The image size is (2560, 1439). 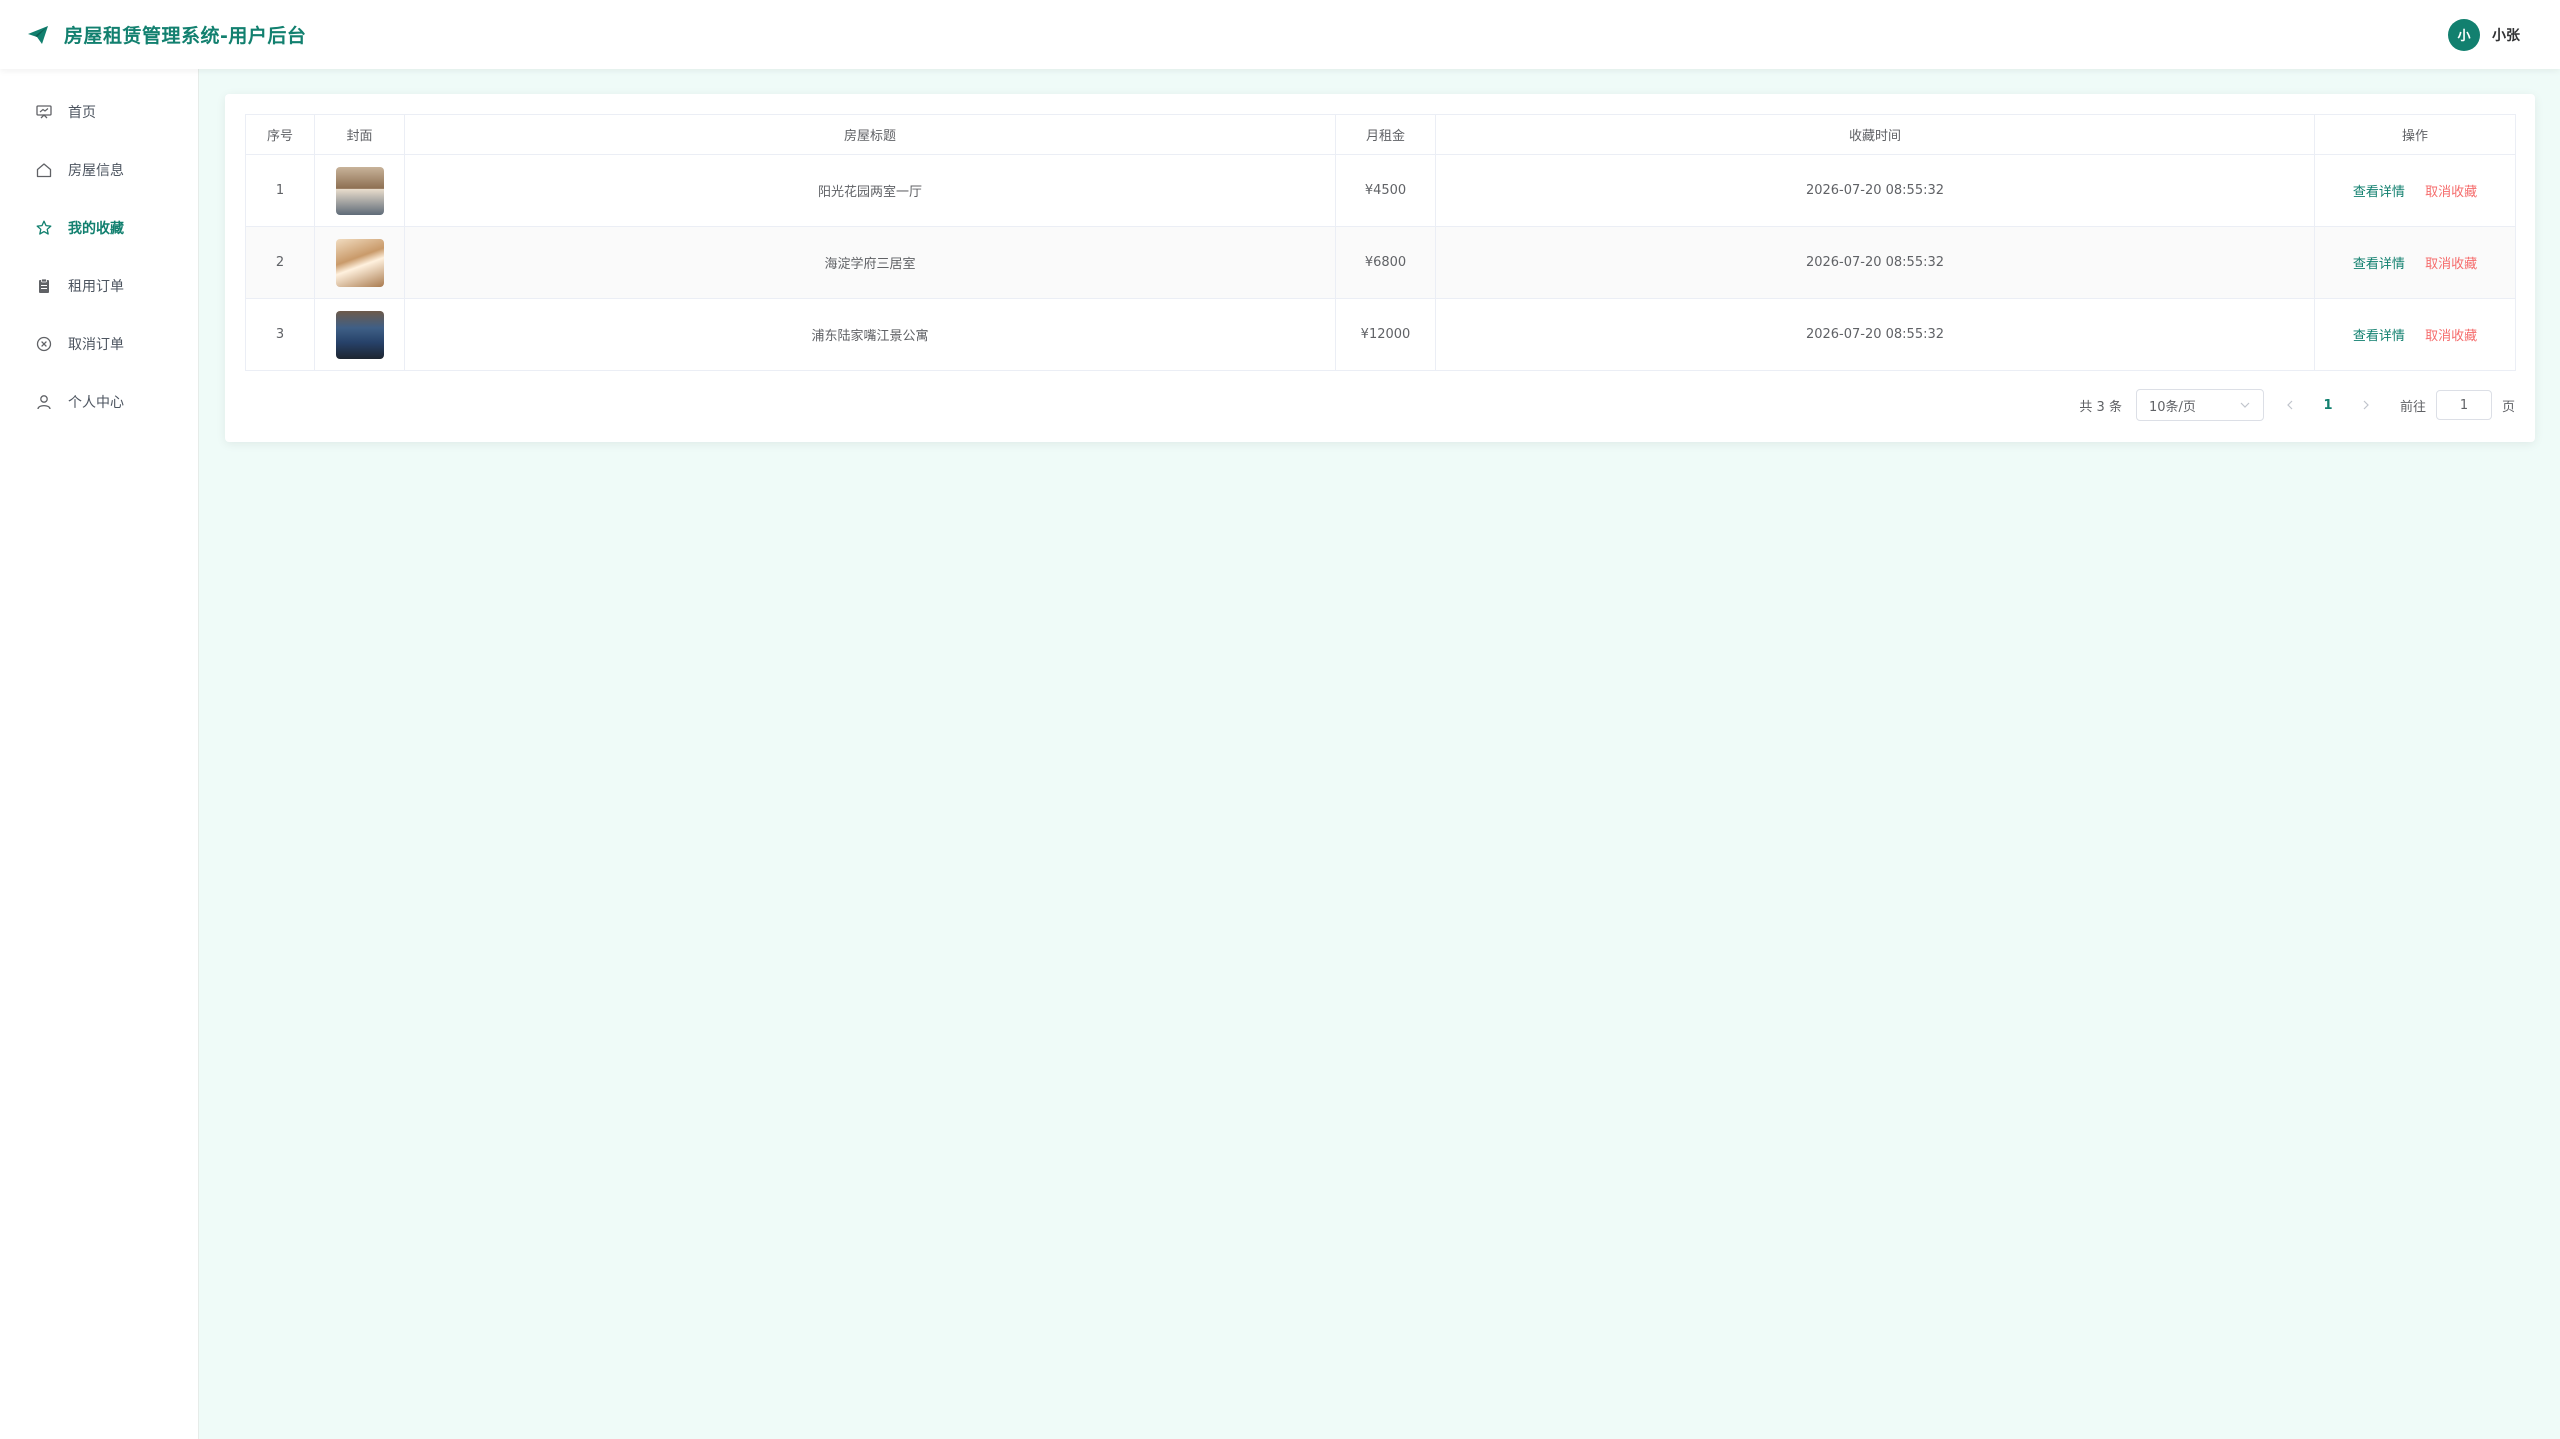 I want to click on avatar: 小, so click(x=2464, y=34).